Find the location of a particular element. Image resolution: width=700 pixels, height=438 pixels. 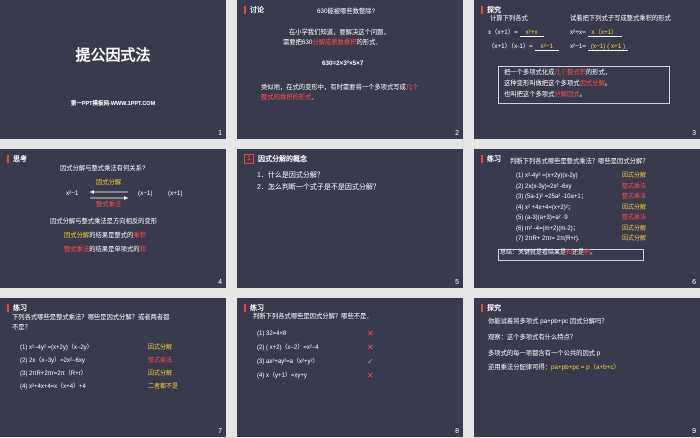

exercise-item: (4) x²+4x+4=x（x+4）+4 is located at coordinates (53, 387).